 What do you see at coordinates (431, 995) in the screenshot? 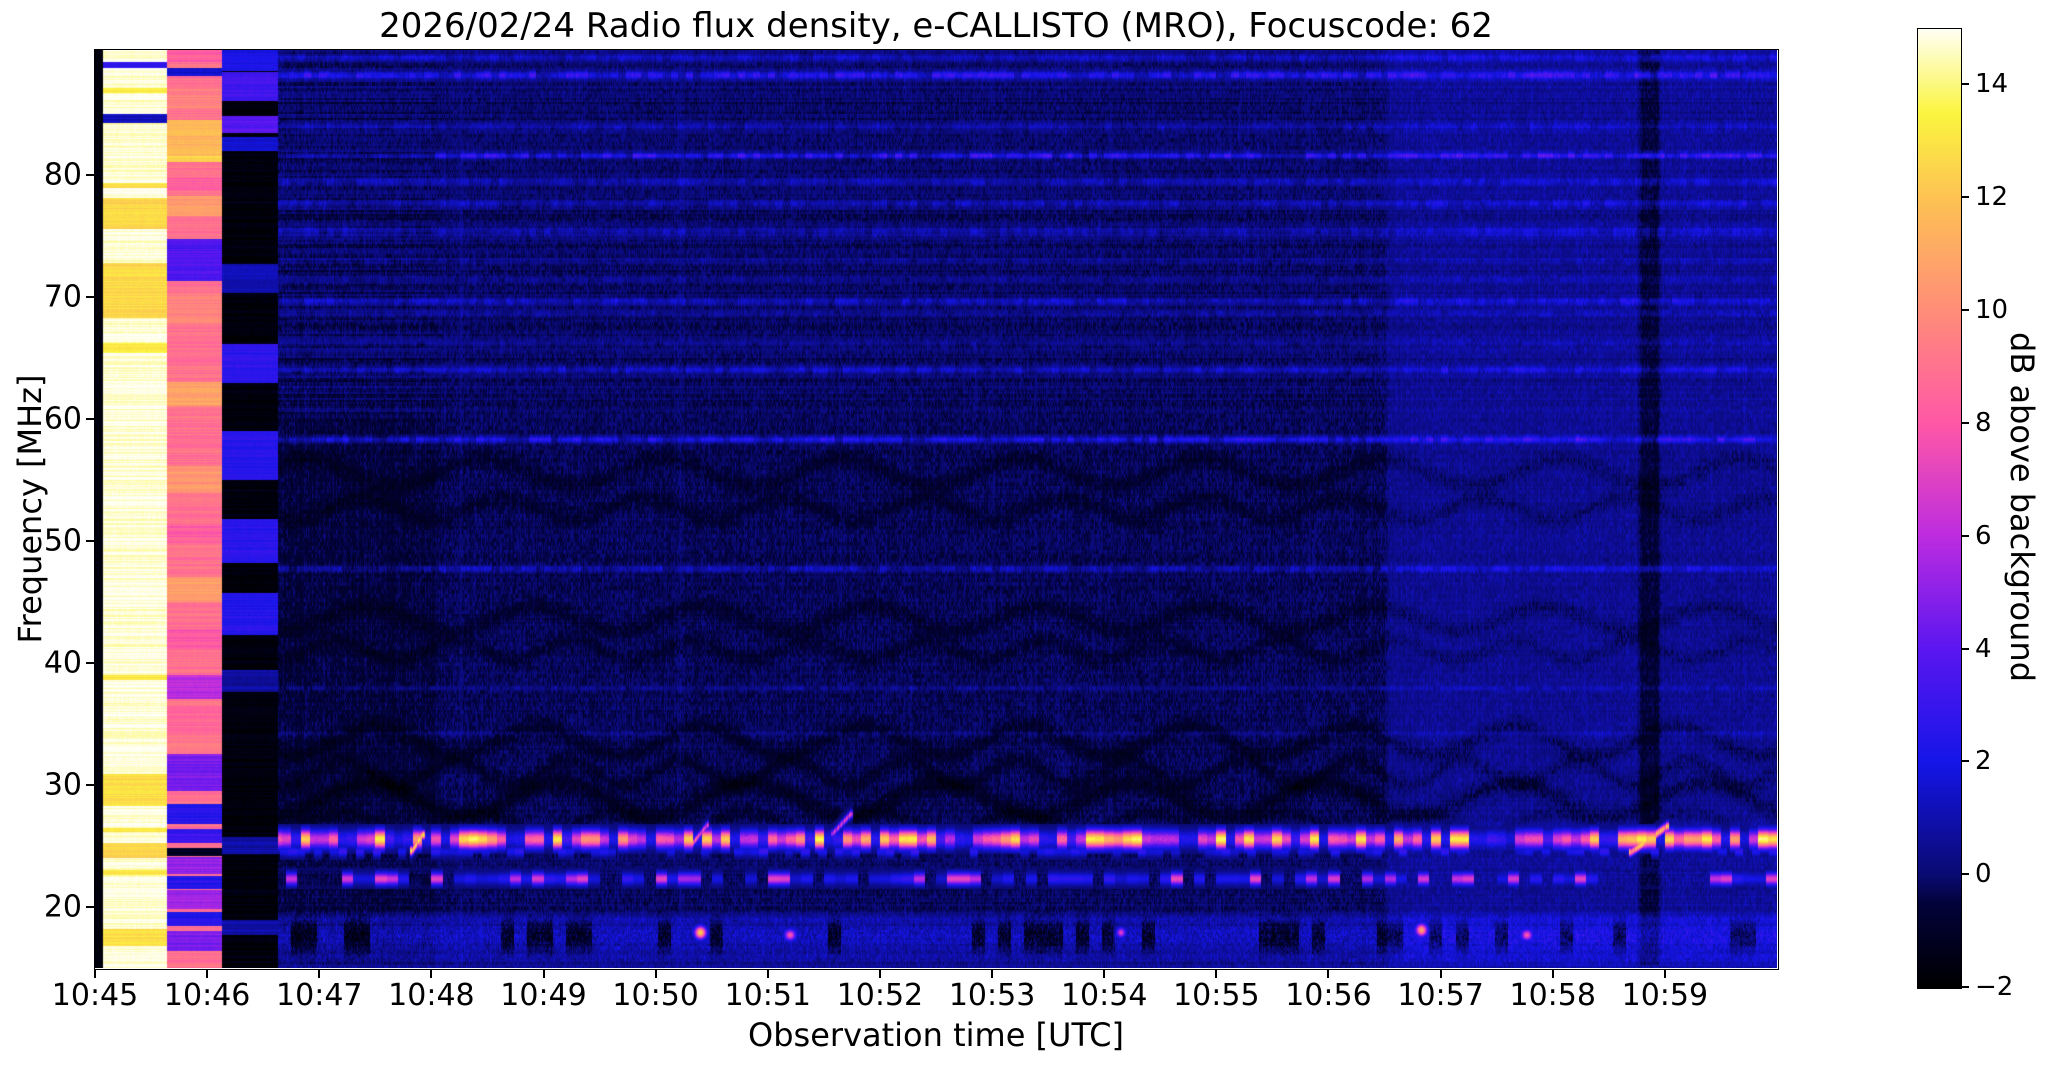
I see `x-tick-label: 10:48` at bounding box center [431, 995].